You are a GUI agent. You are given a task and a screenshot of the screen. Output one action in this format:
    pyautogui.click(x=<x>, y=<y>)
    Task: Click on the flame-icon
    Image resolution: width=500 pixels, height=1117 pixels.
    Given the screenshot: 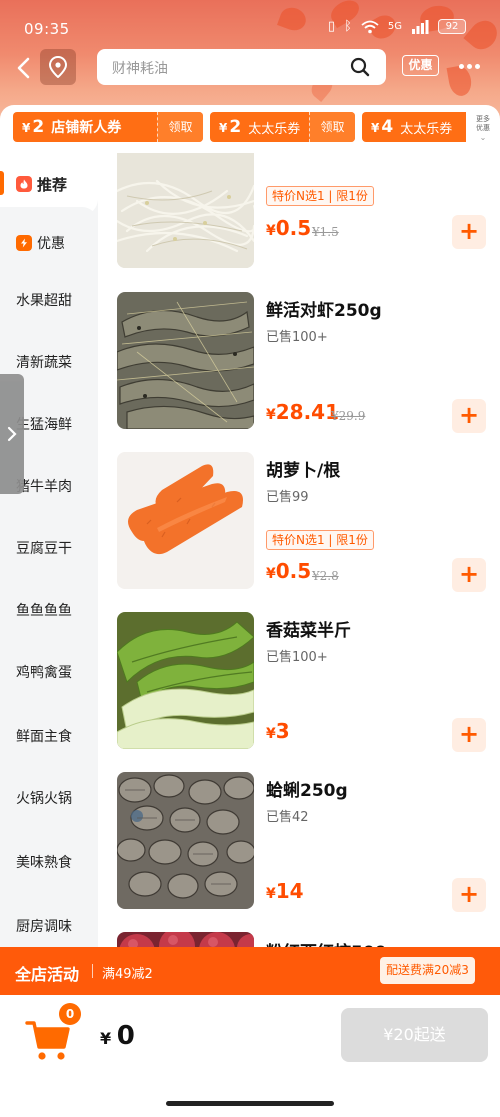 What is the action you would take?
    pyautogui.click(x=24, y=184)
    